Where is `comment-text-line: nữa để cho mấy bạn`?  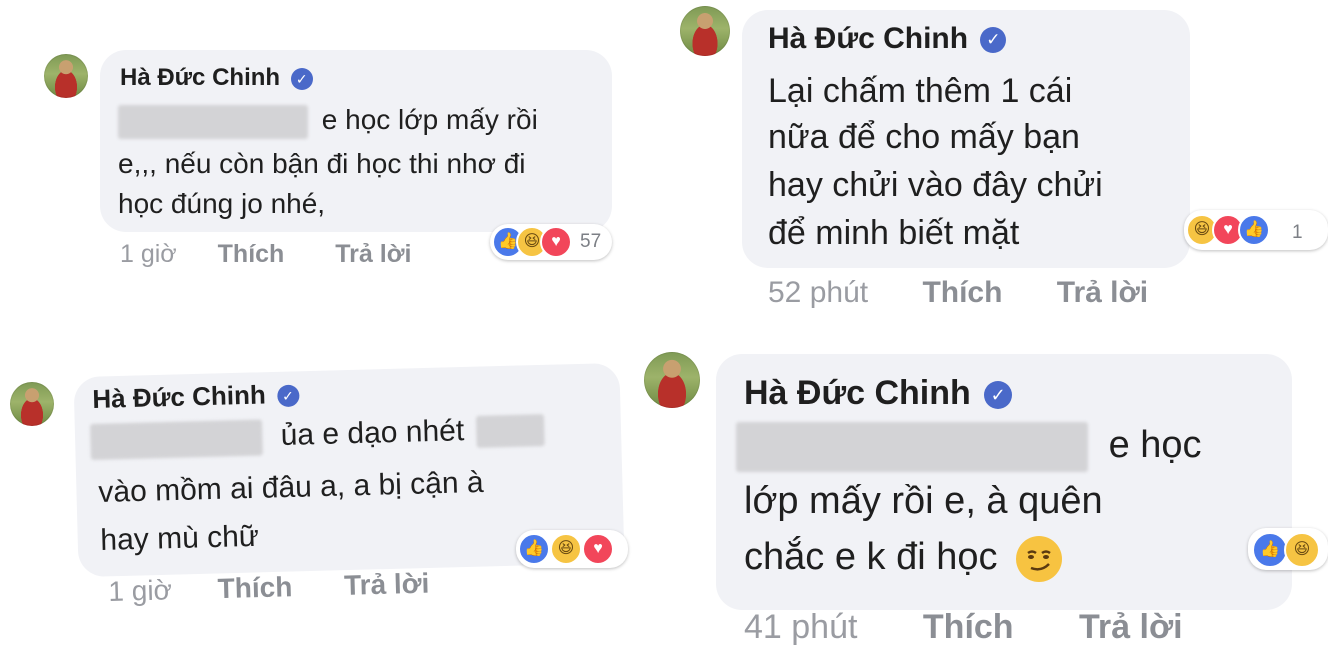 comment-text-line: nữa để cho mấy bạn is located at coordinates (924, 137).